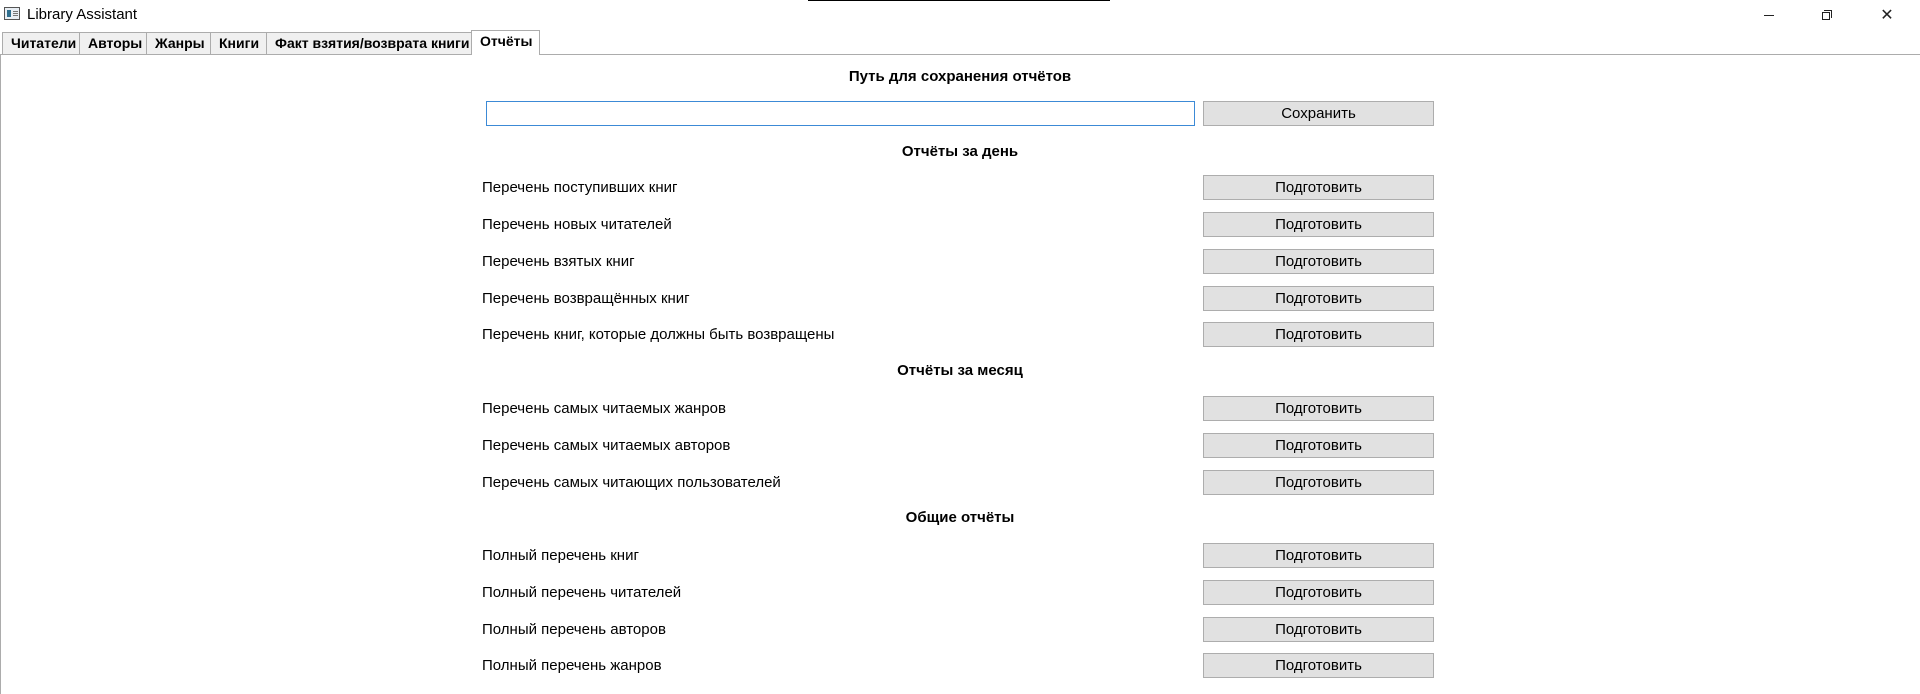  Describe the element at coordinates (1318, 555) in the screenshot. I see `prepare-all-books-button: Подготовить` at that location.